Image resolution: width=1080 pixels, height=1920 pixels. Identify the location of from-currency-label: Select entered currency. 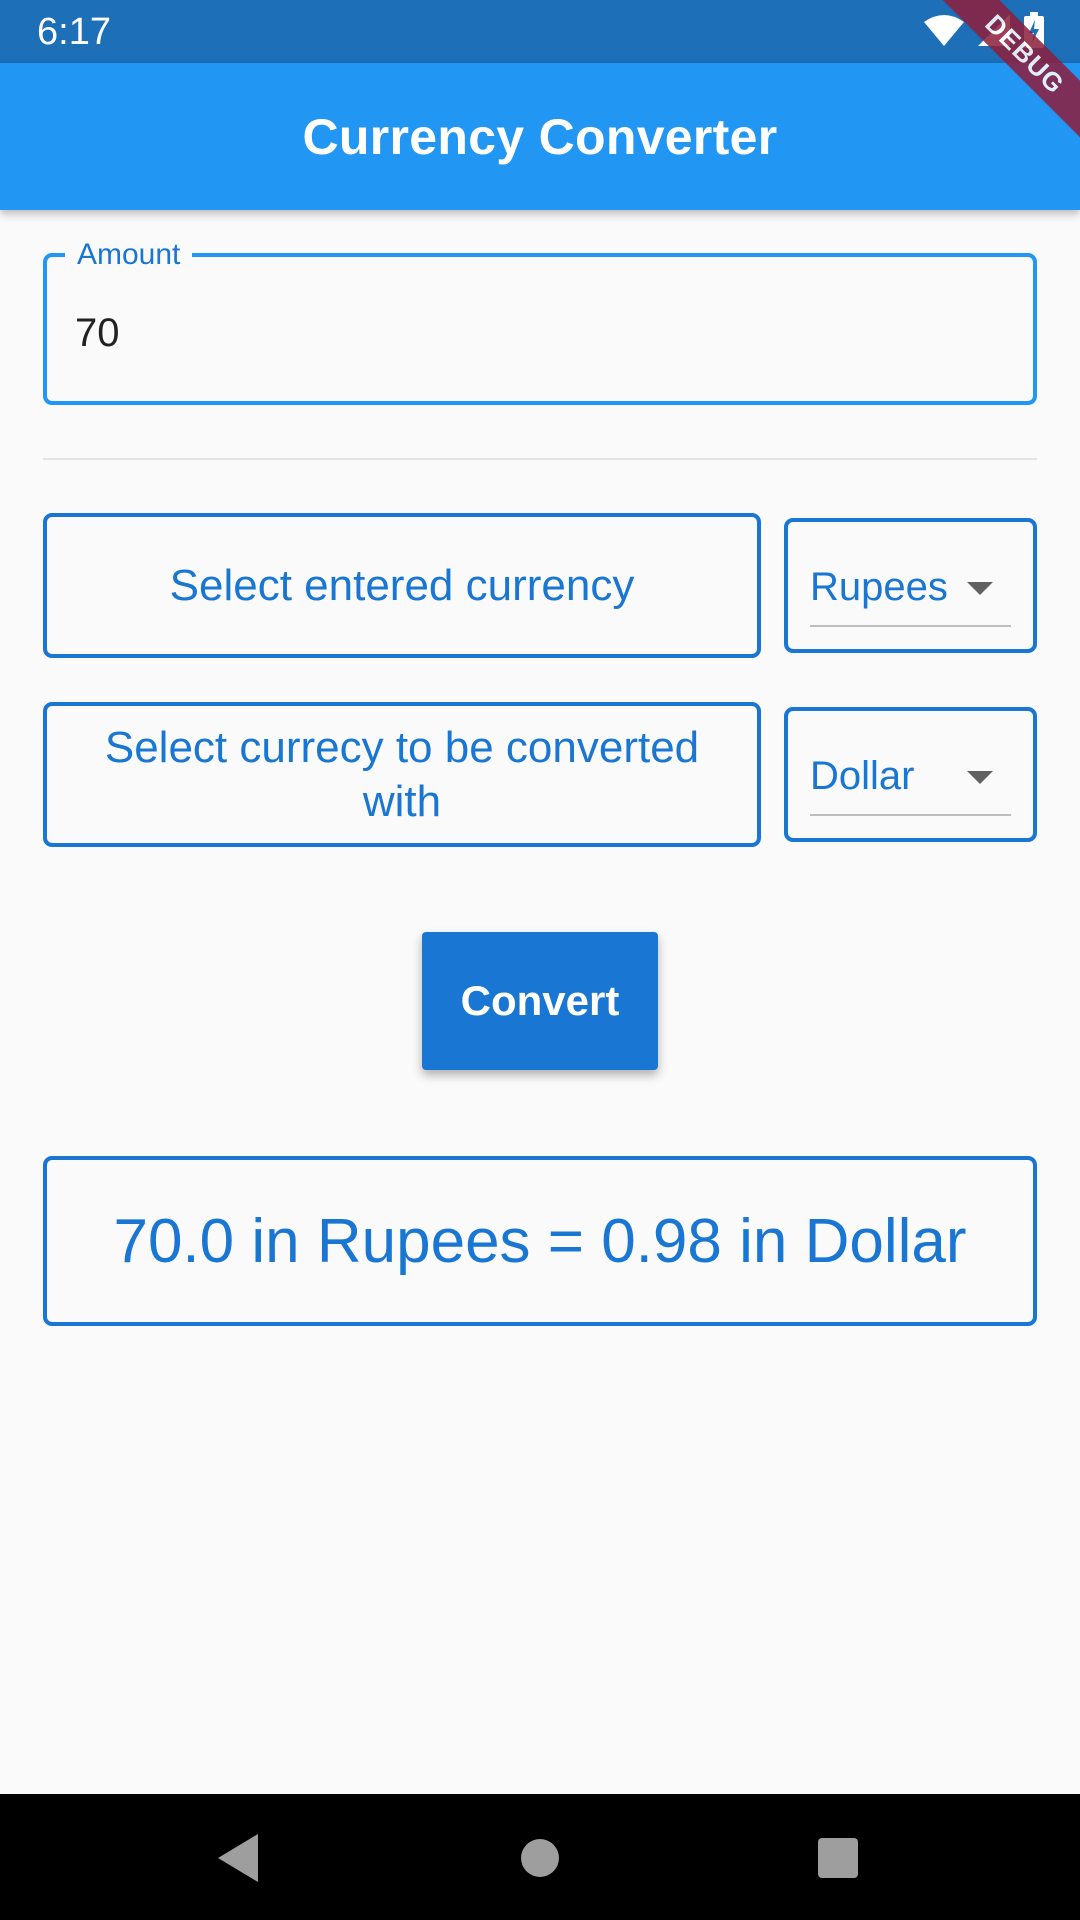
(402, 585).